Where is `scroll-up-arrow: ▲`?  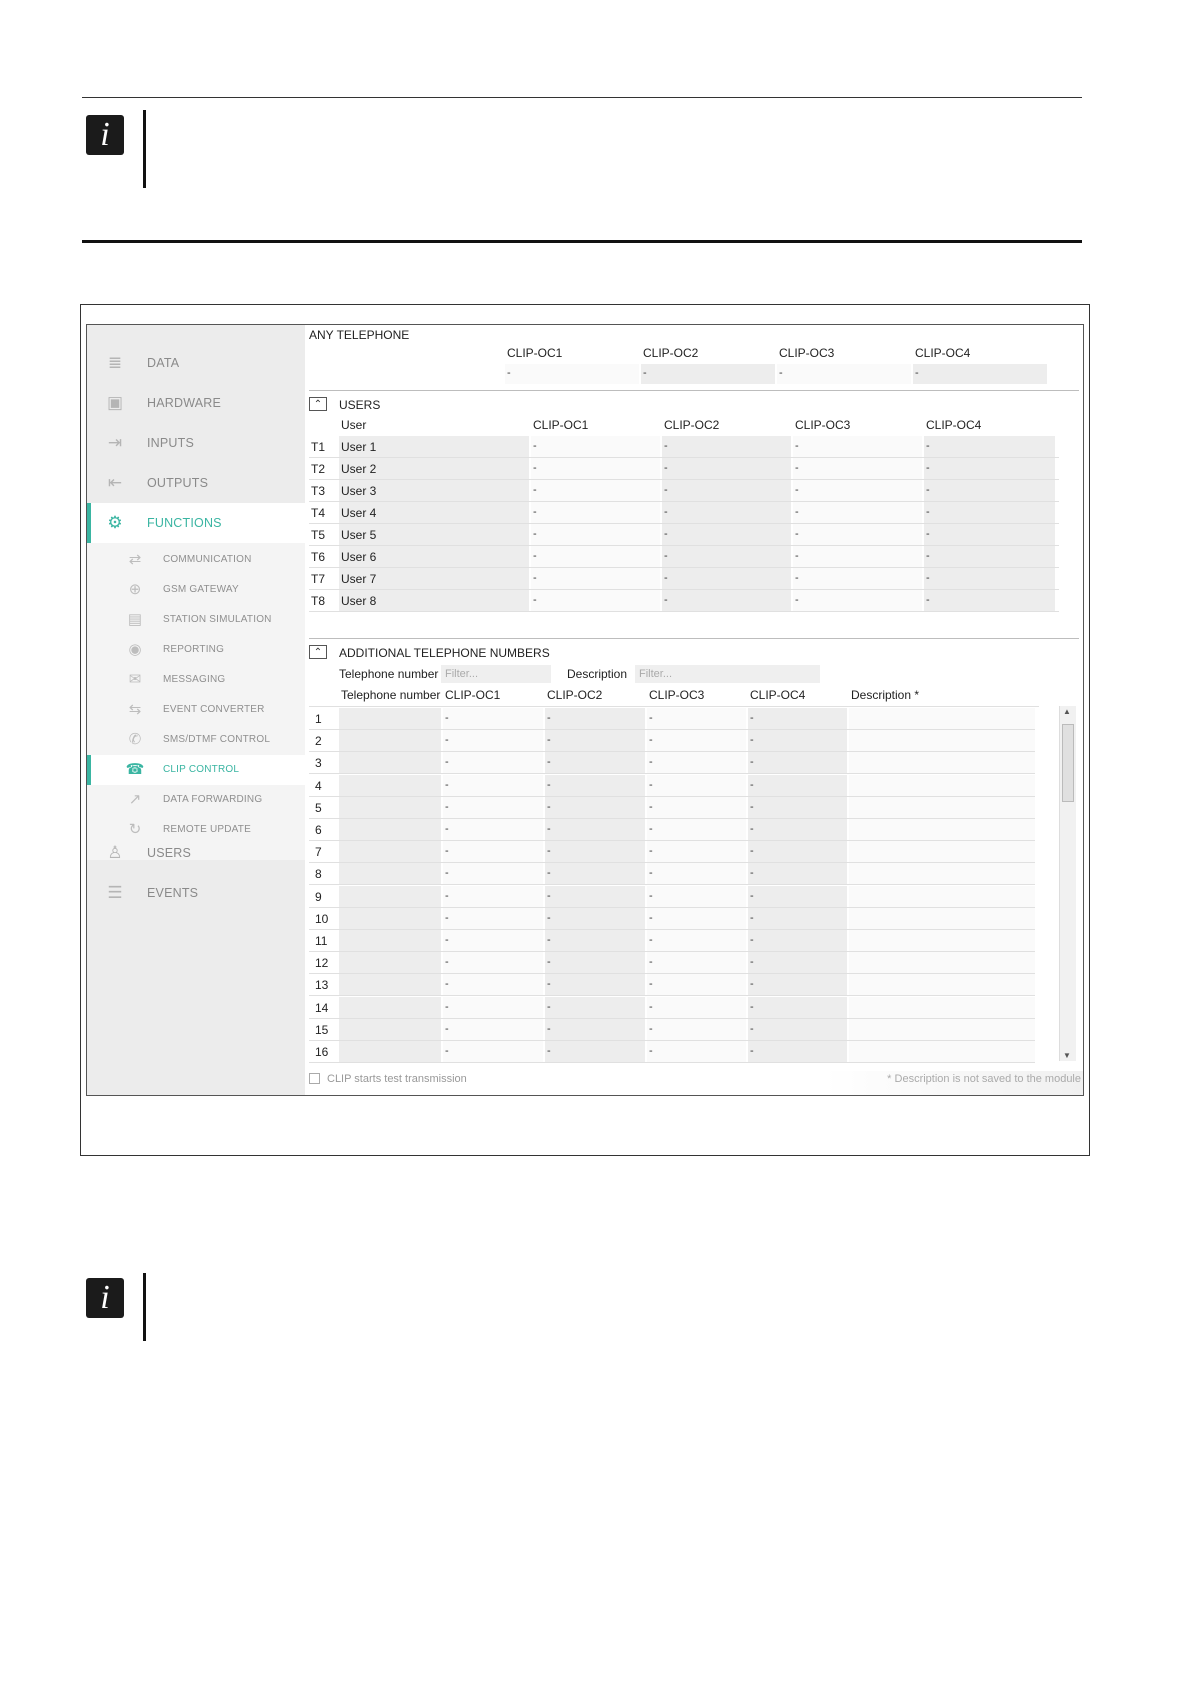
scroll-up-arrow: ▲ is located at coordinates (1067, 711).